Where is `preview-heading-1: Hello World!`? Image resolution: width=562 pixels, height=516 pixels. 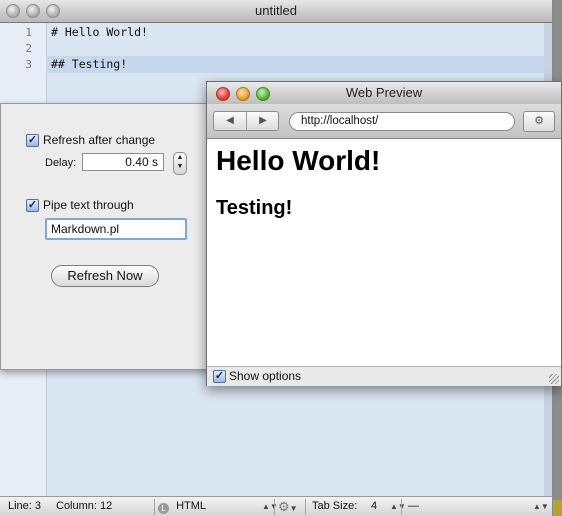 preview-heading-1: Hello World! is located at coordinates (298, 160).